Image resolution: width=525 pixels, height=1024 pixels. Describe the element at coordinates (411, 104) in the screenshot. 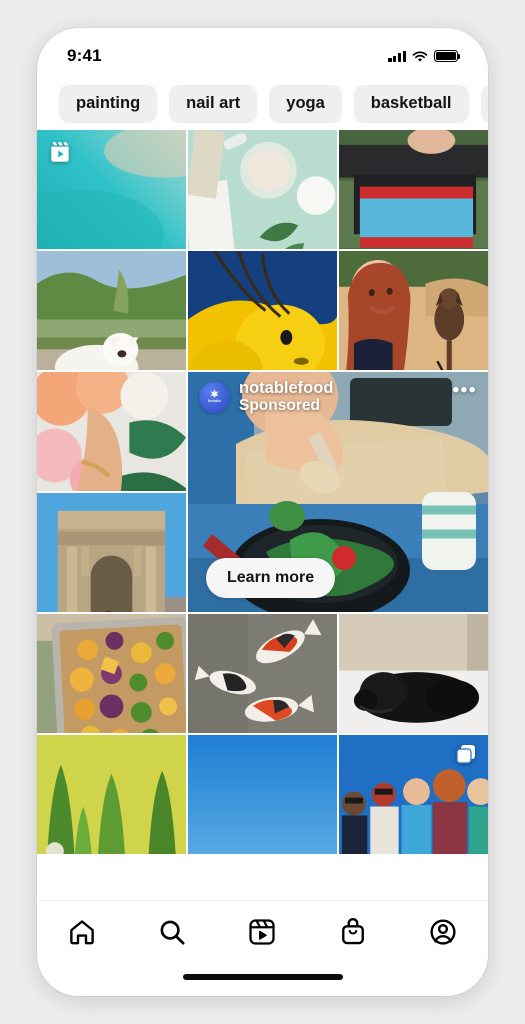

I see `topic-pill-basketball: basketball` at that location.